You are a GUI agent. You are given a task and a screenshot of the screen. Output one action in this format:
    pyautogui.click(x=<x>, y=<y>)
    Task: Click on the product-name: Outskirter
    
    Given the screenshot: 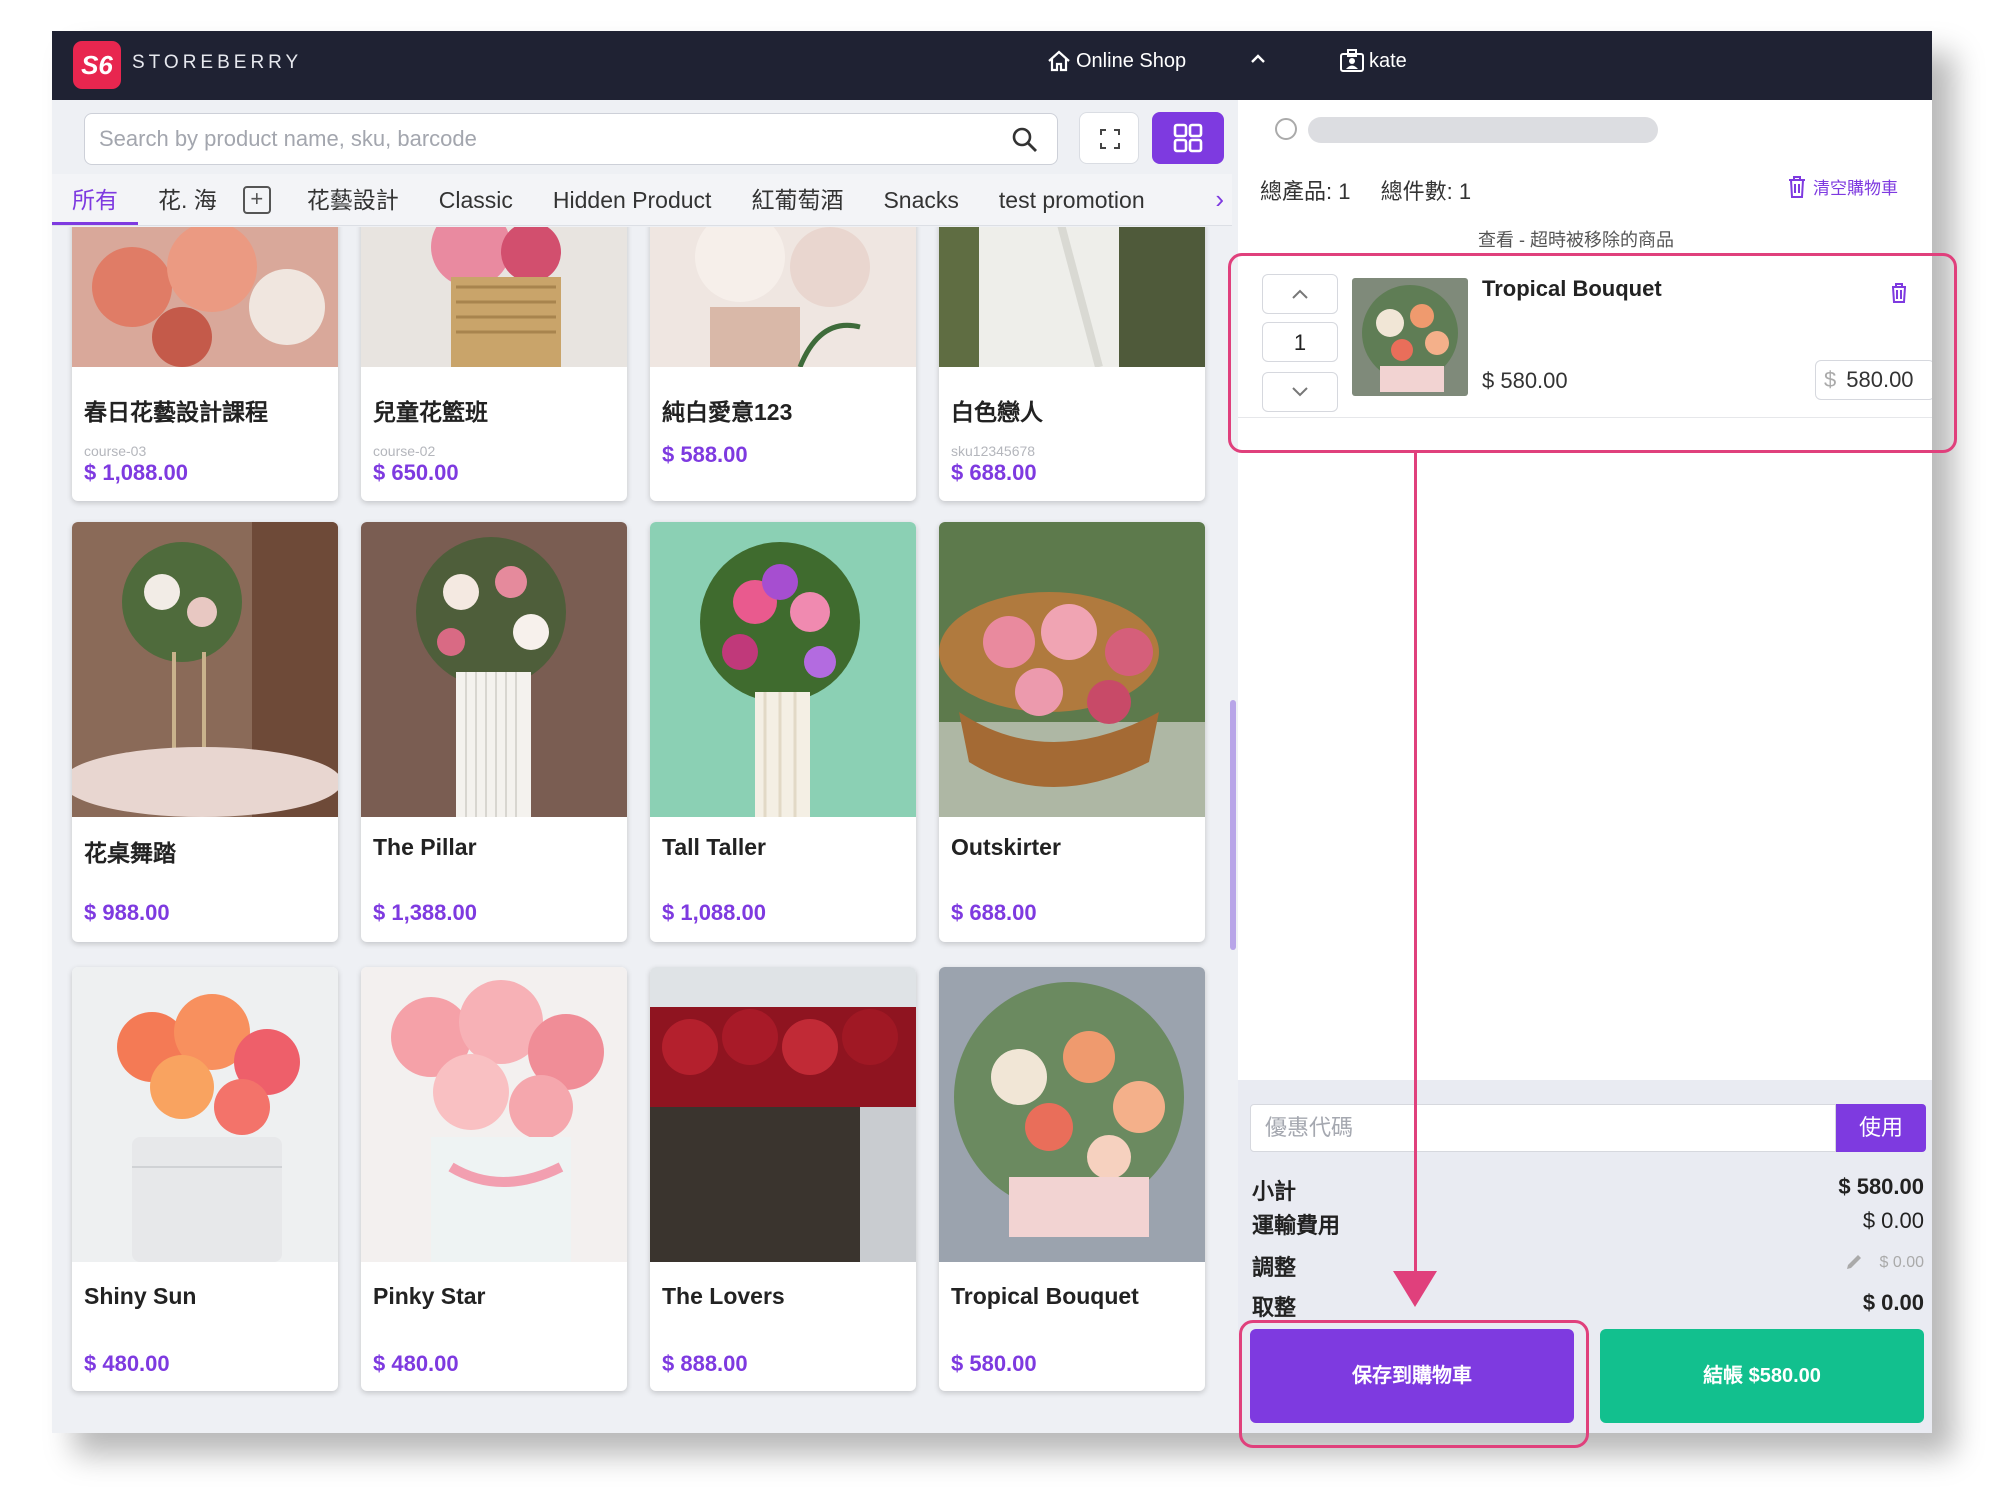 What is the action you would take?
    pyautogui.click(x=1006, y=847)
    